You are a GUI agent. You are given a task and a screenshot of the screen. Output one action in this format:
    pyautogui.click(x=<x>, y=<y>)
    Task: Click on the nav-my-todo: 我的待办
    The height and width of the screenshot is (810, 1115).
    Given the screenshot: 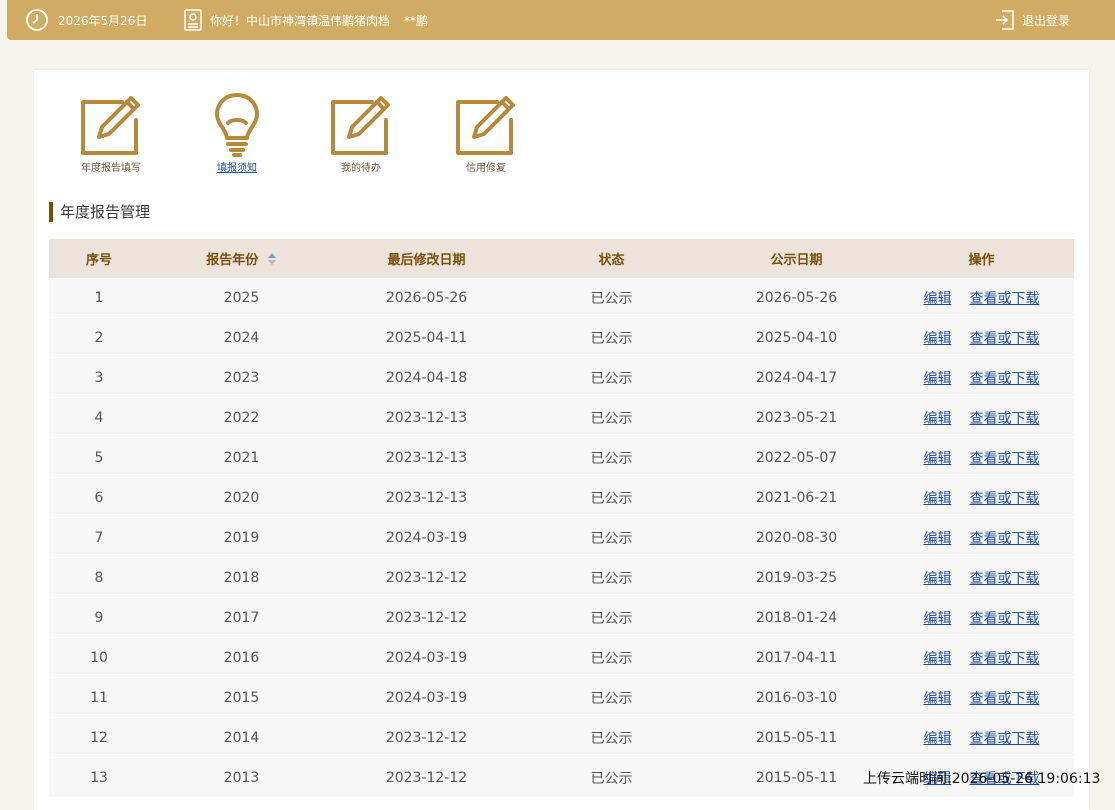 What is the action you would take?
    pyautogui.click(x=361, y=133)
    